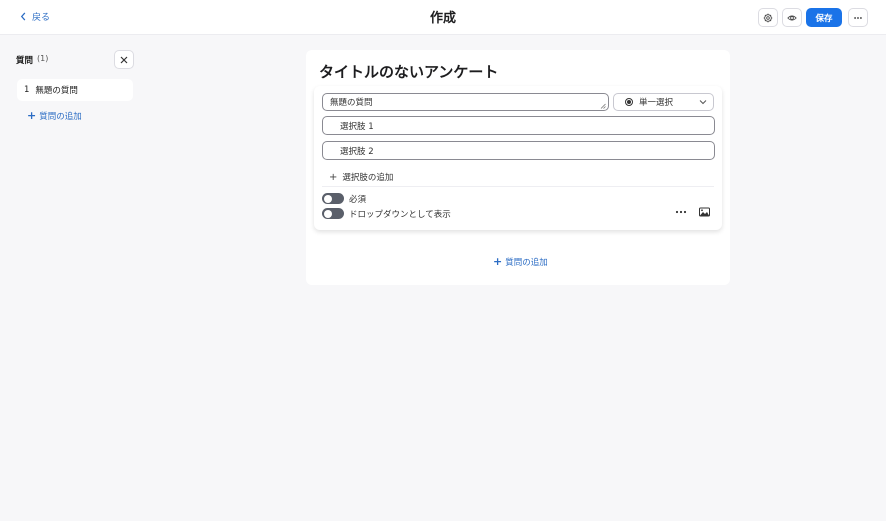 This screenshot has width=886, height=521. I want to click on close-icon, so click(124, 59).